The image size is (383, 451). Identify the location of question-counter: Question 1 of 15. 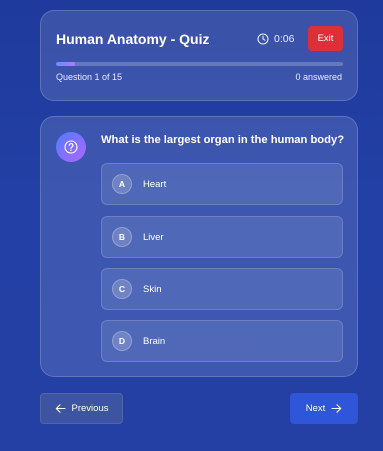
(89, 77).